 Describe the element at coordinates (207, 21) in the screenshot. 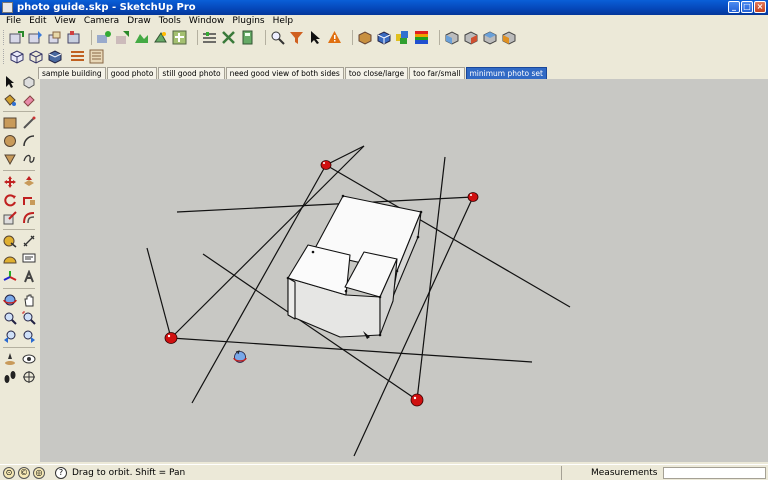

I see `menu-window: Window` at that location.